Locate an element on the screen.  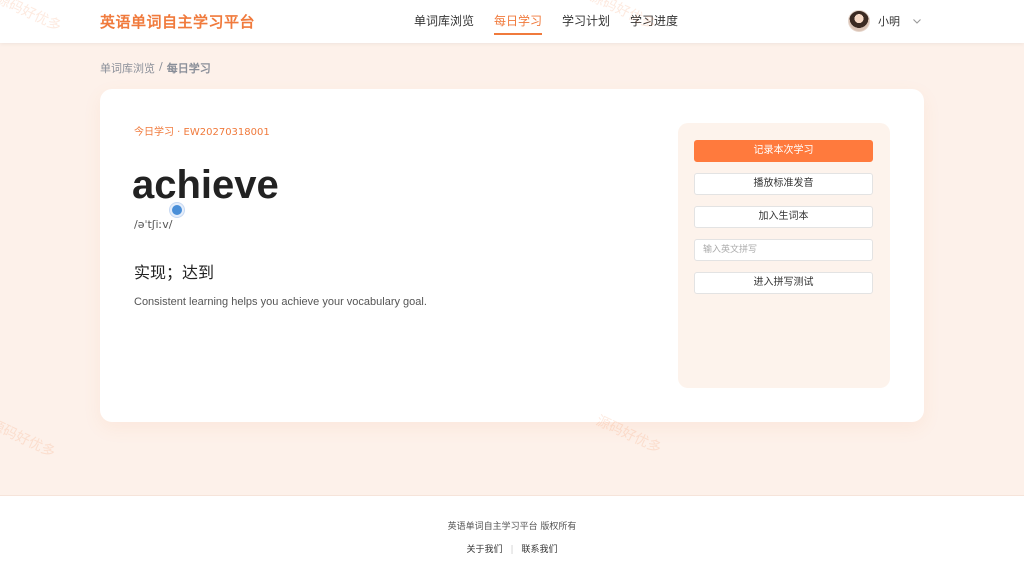
breadcrumb-link-word-library: 单词库浏览 is located at coordinates (127, 68).